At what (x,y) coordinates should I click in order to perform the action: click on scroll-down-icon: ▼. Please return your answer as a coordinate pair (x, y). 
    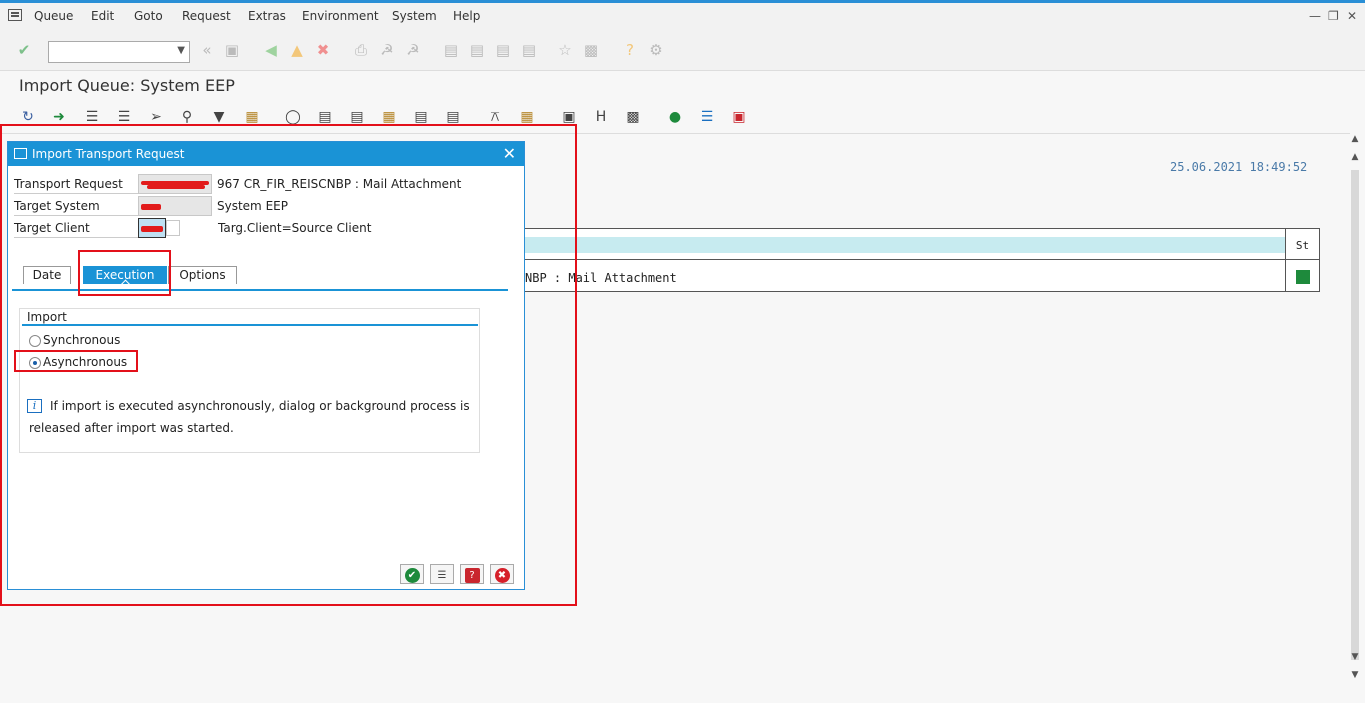
    Looking at the image, I should click on (1355, 657).